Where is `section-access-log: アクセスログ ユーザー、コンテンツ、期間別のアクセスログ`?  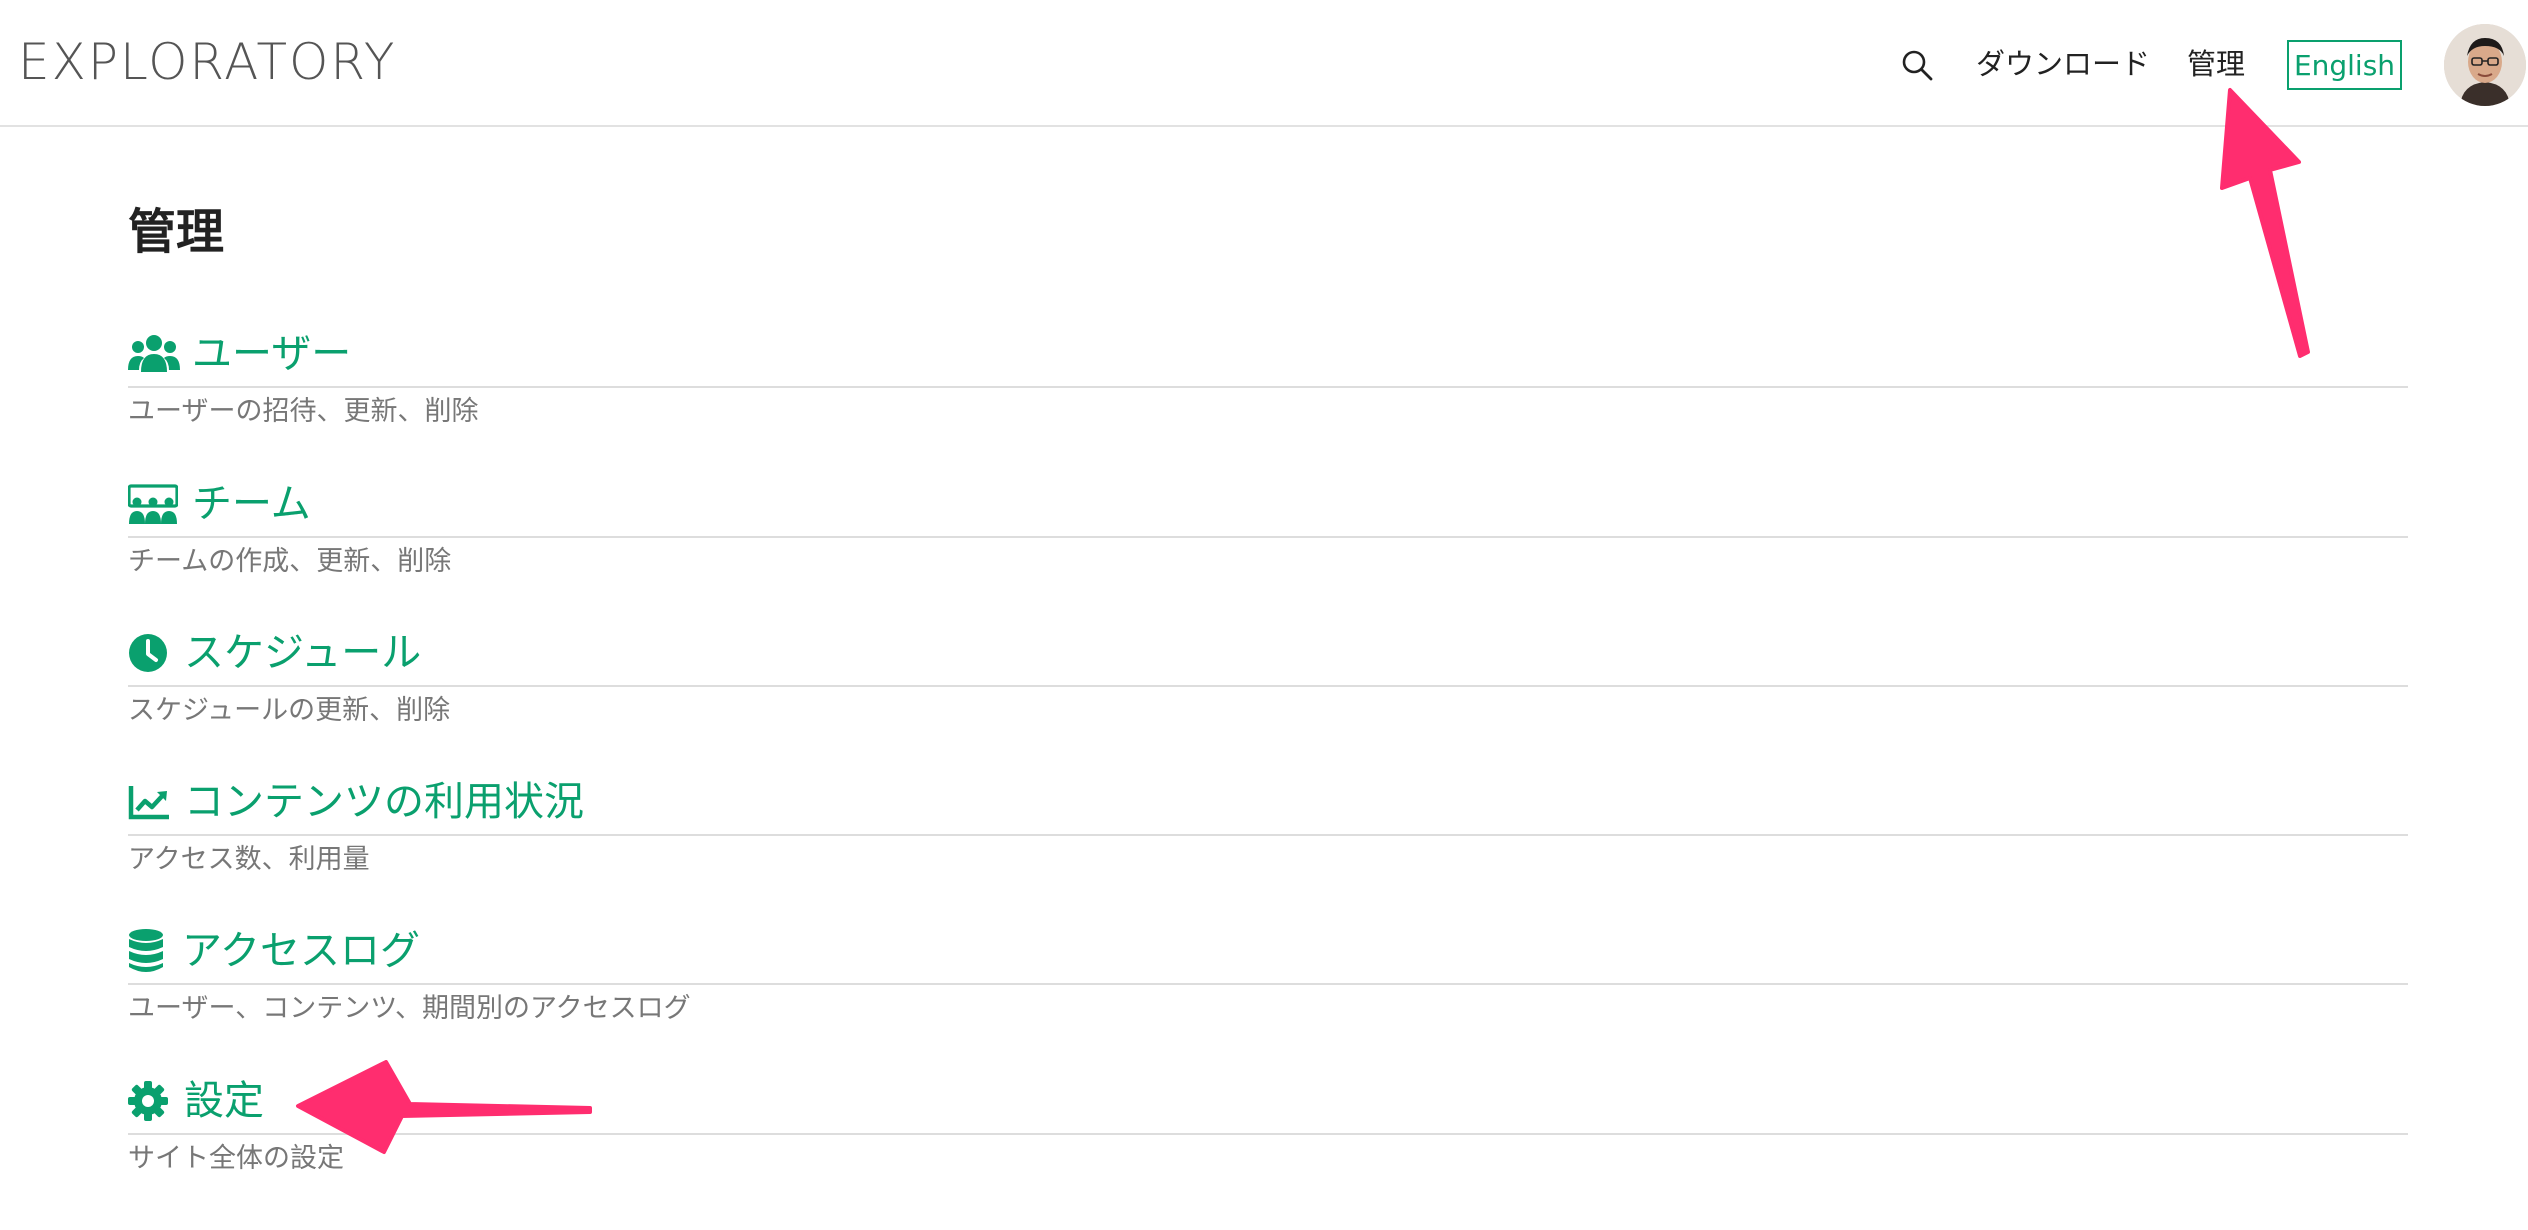 section-access-log: アクセスログ ユーザー、コンテンツ、期間別のアクセスログ is located at coordinates (1268, 983).